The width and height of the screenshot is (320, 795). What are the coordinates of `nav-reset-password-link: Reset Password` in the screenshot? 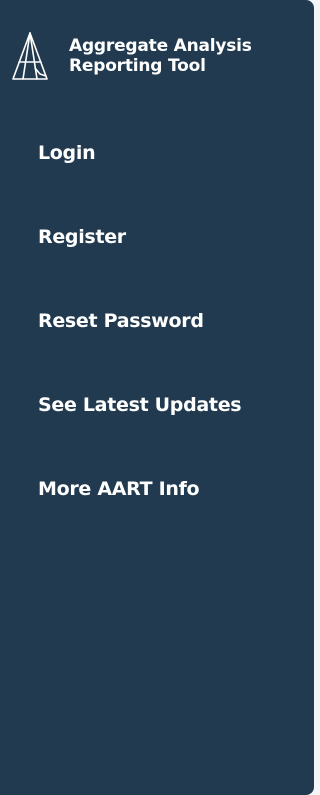 It's located at (139, 321).